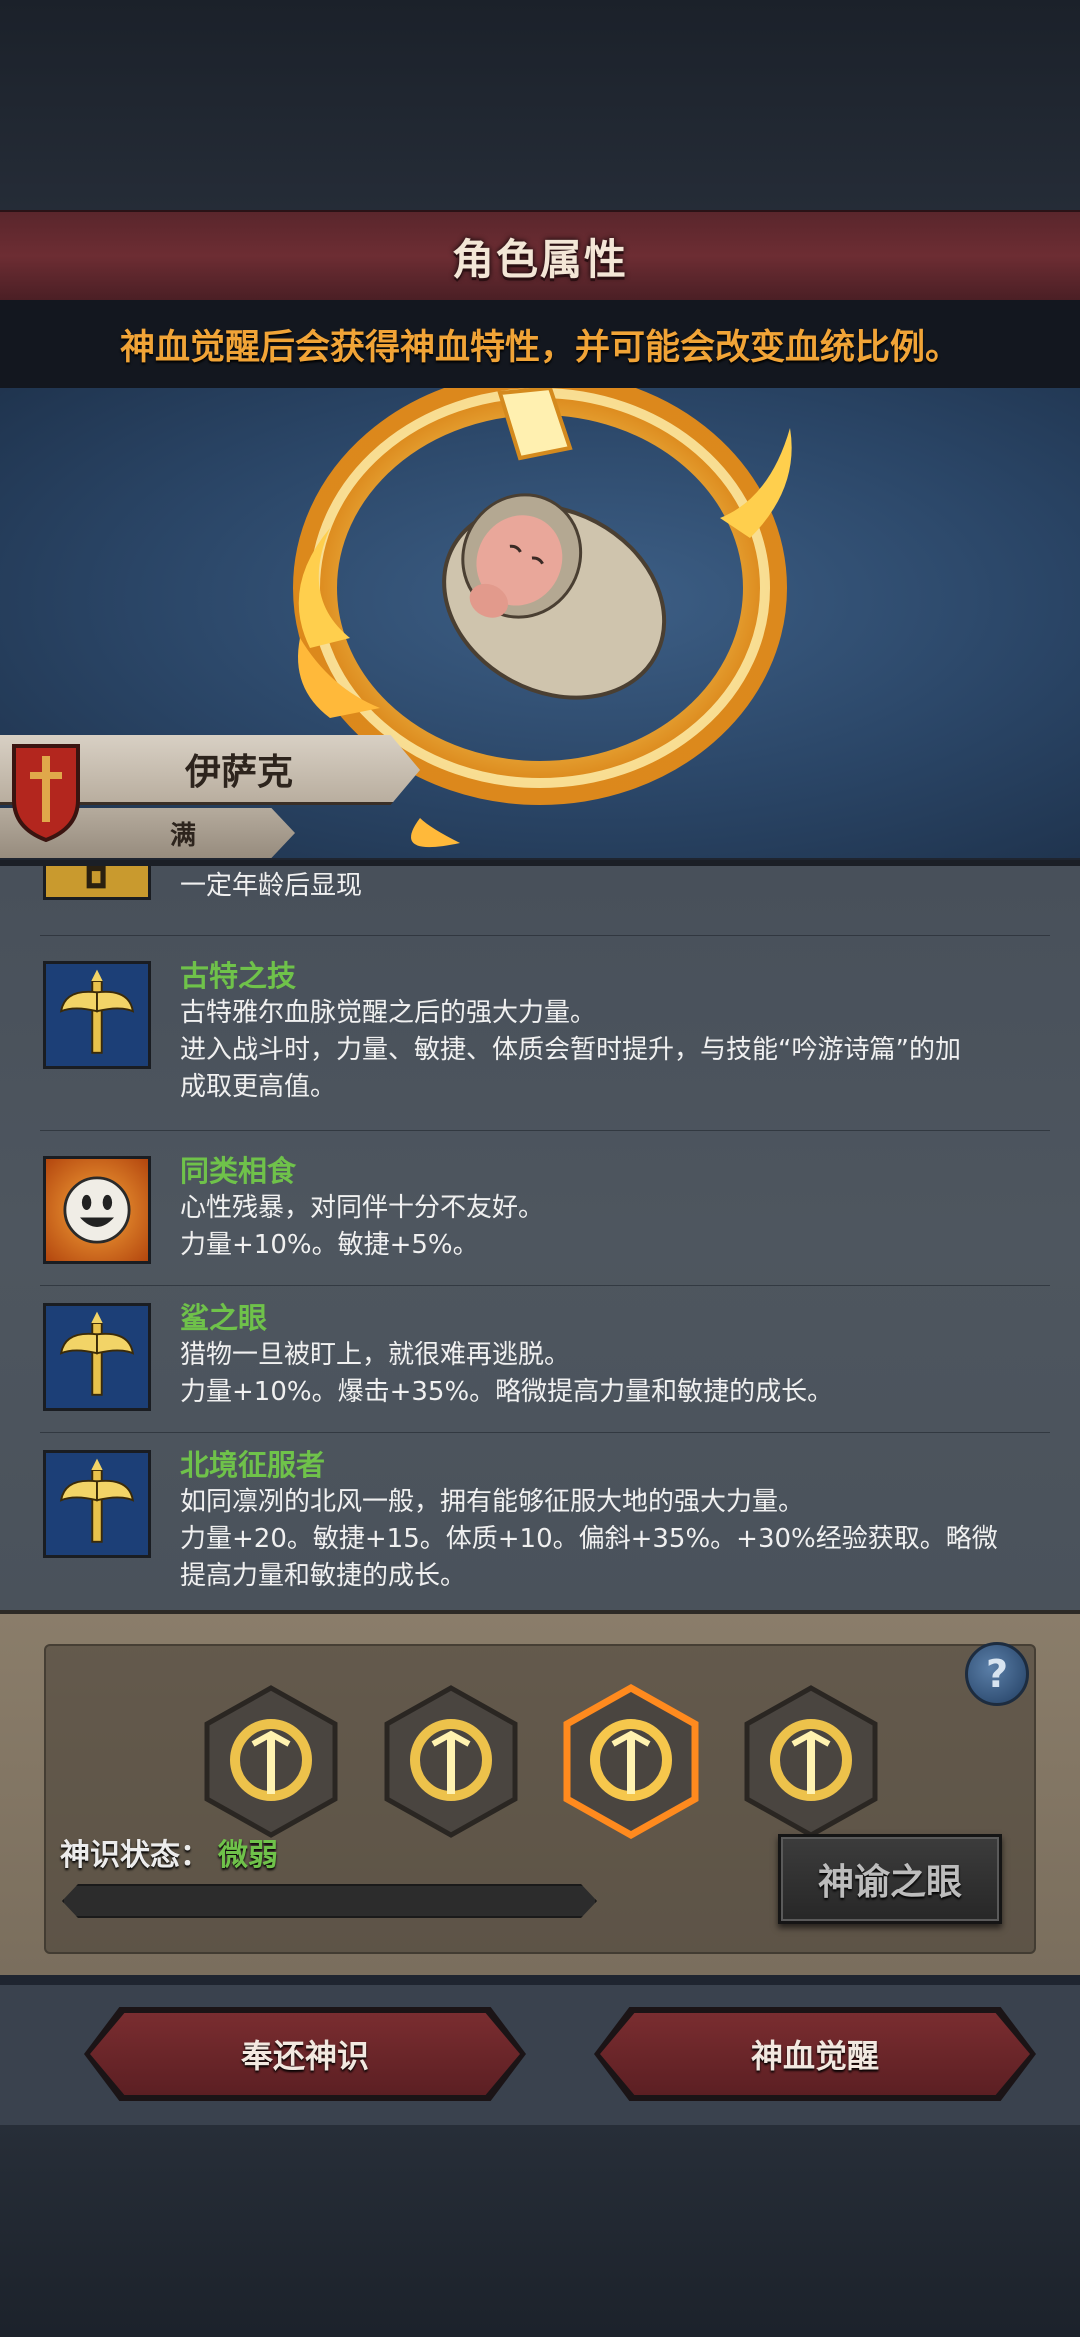  What do you see at coordinates (889, 1882) in the screenshot?
I see `oracle-eye-label: 神谕之眼` at bounding box center [889, 1882].